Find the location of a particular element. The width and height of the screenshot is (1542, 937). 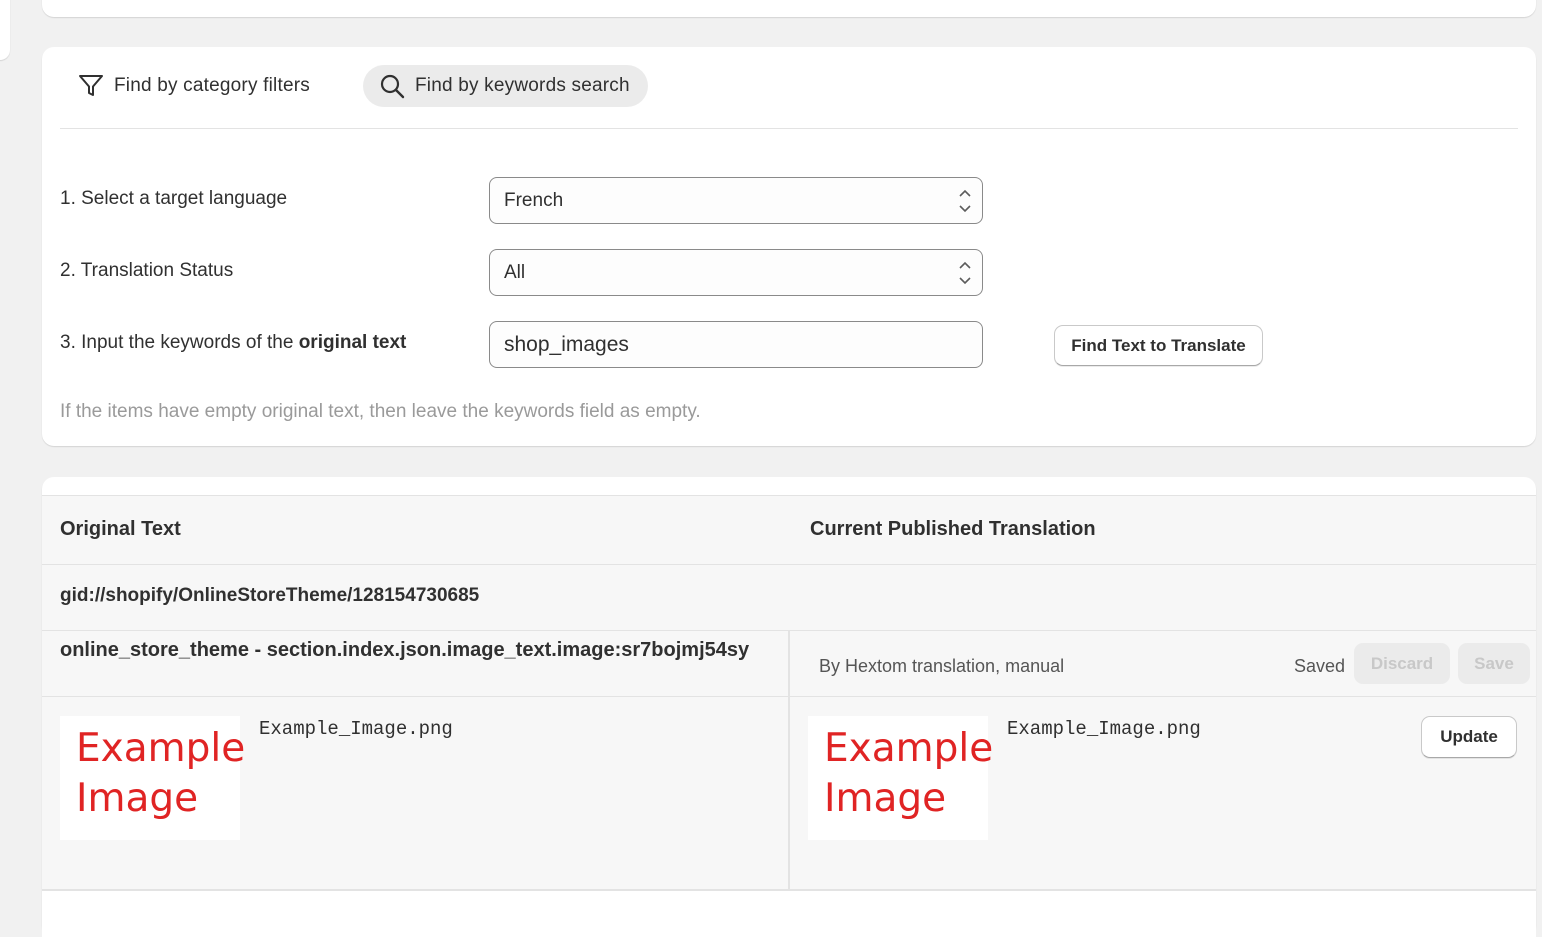

tab-category-filters: Find by category filters is located at coordinates (194, 86).